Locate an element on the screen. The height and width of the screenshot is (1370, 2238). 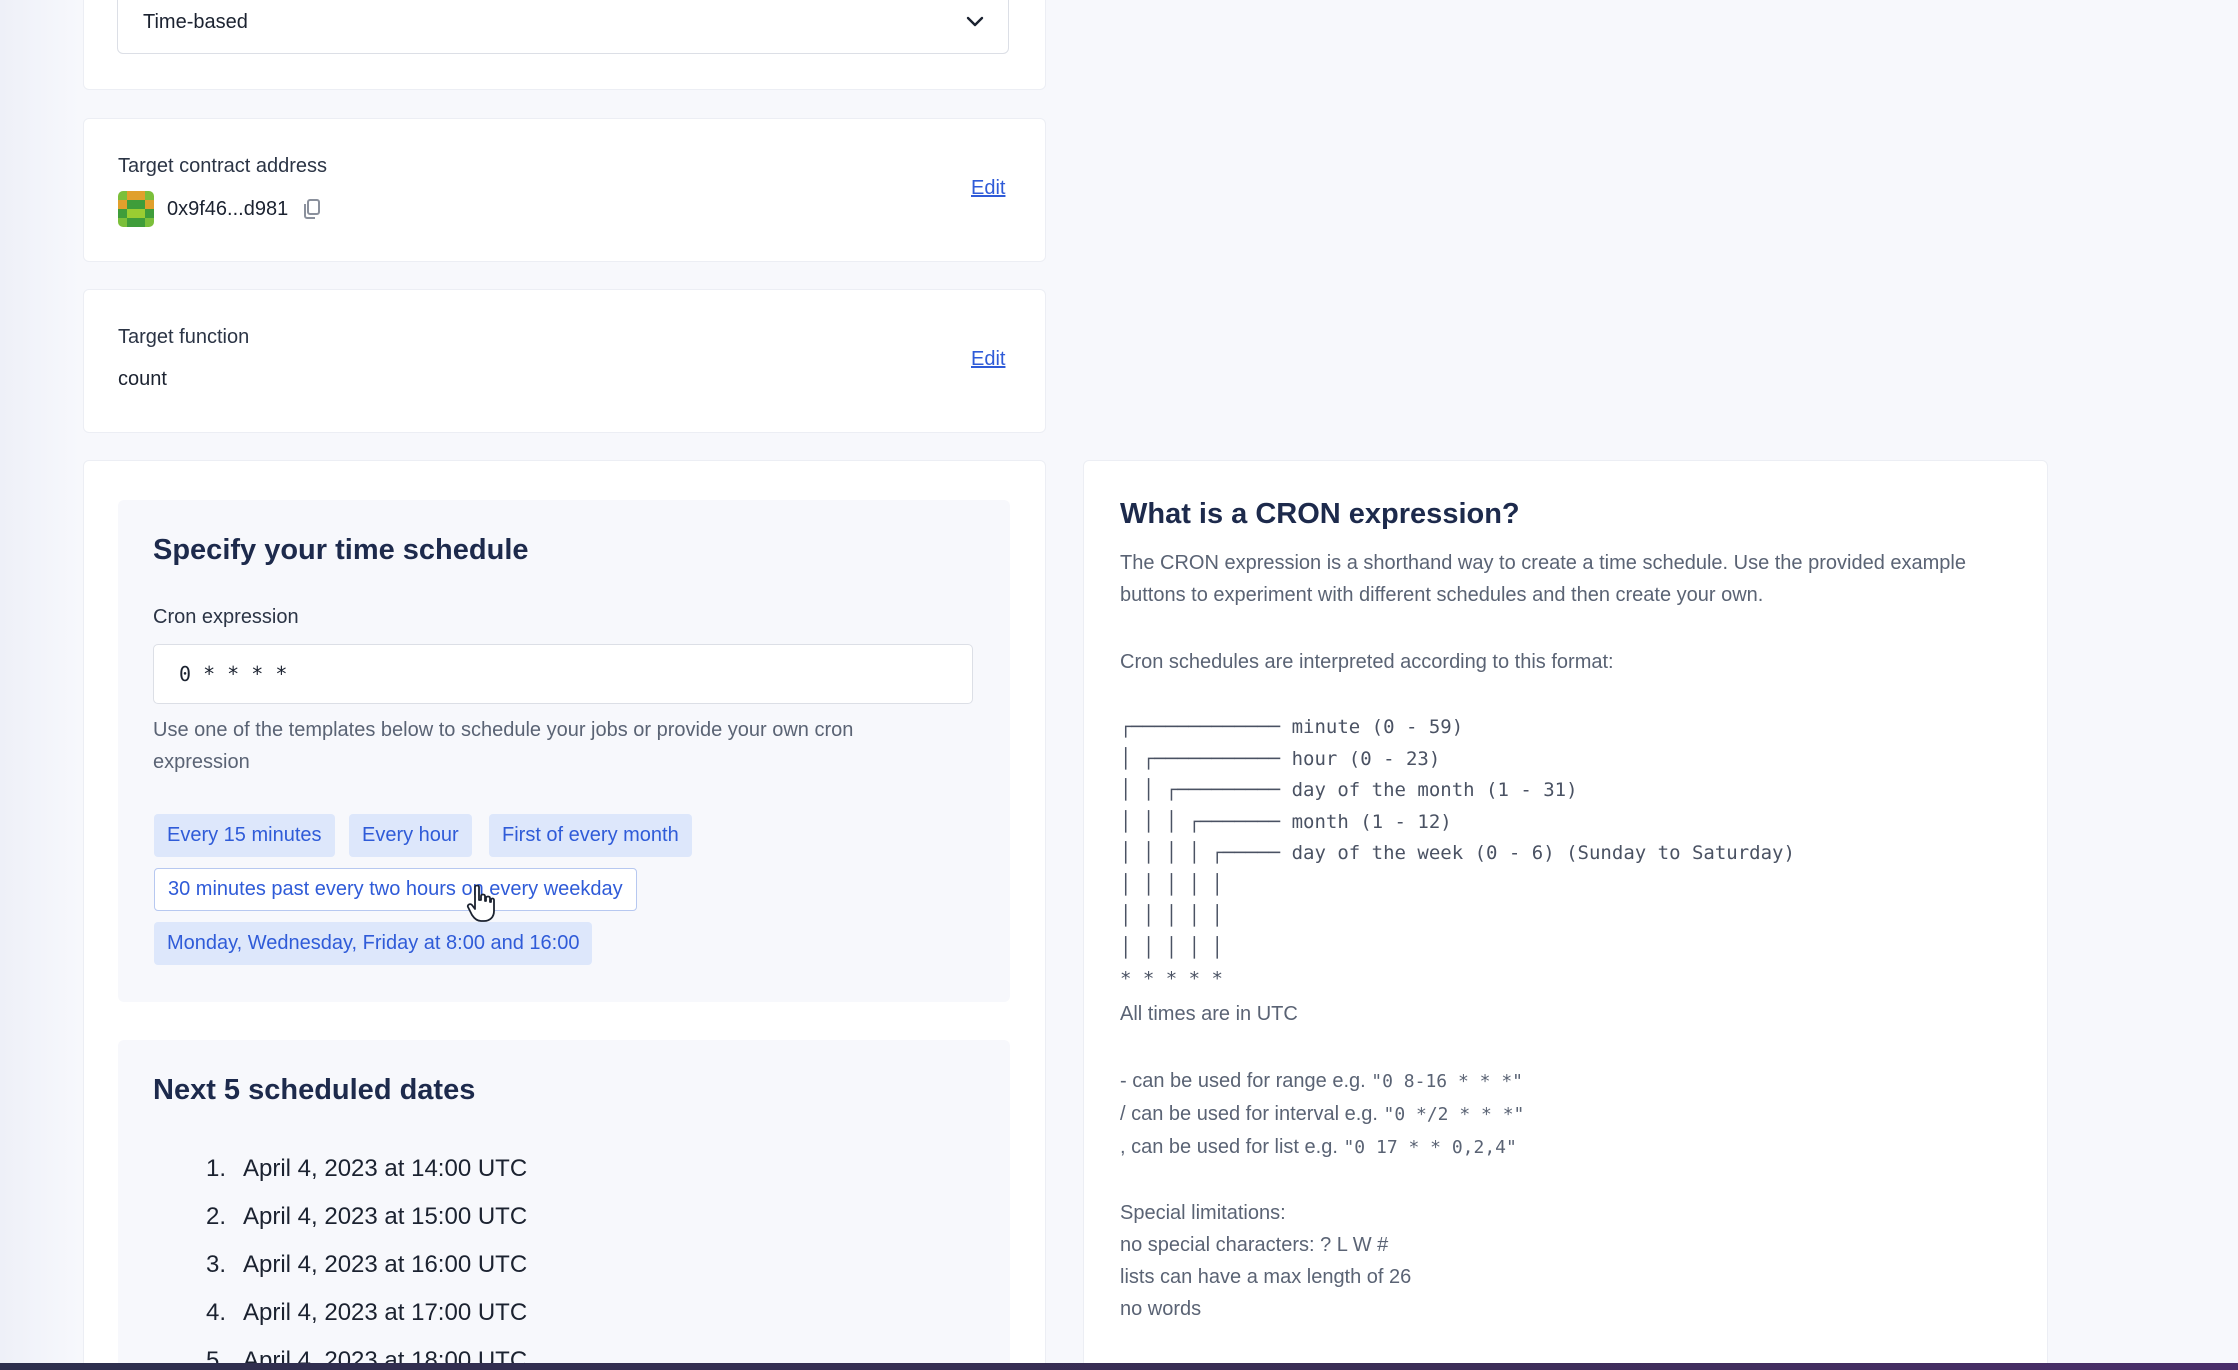
template-first-of-every-month: First of every month is located at coordinates (590, 835).